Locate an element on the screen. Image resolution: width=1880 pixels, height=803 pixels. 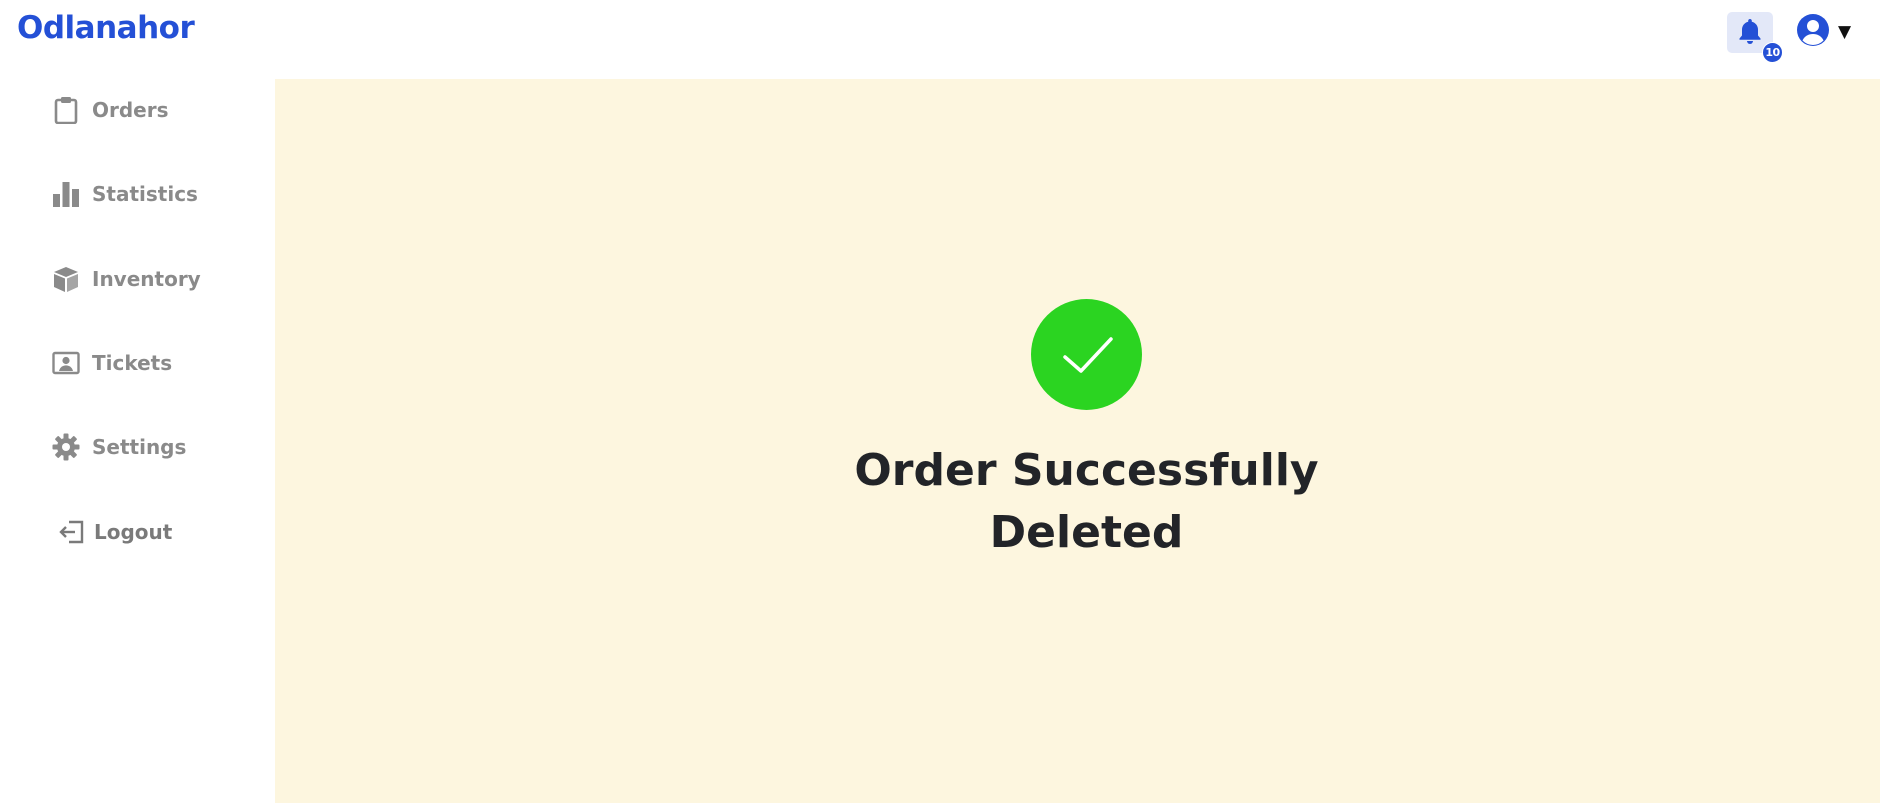
sidebar-item-tickets: Tickets is located at coordinates (150, 363).